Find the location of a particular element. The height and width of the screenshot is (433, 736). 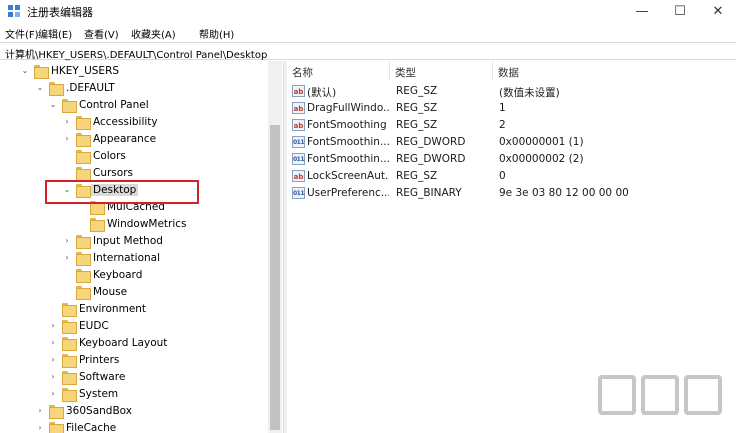

tree-item-international: › International is located at coordinates (134, 258).